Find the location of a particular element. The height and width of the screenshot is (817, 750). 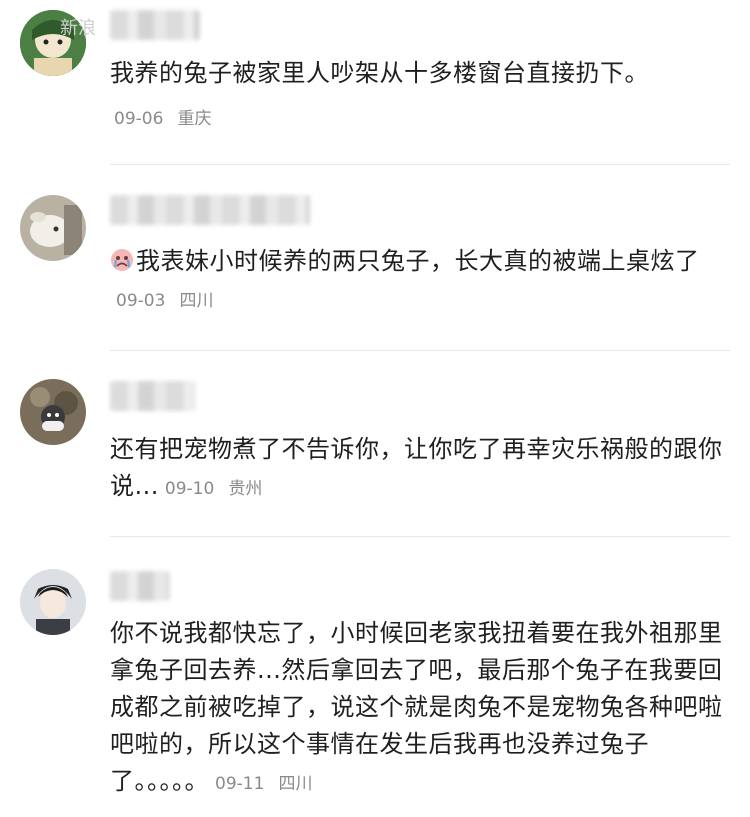

comment-text: 还有把宠物煮了不告诉你，让你吃了再幸灾乐祸般的跟你说... 09-10 贵州 is located at coordinates (420, 469).